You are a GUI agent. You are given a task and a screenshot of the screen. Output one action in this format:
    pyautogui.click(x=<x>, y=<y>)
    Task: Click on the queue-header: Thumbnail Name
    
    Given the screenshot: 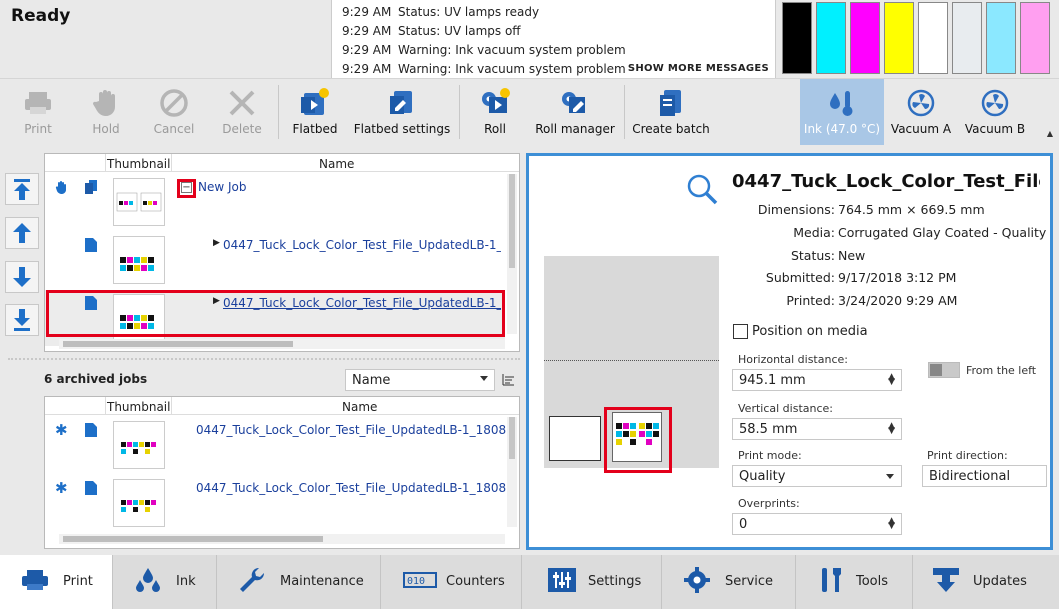 What is the action you would take?
    pyautogui.click(x=282, y=163)
    